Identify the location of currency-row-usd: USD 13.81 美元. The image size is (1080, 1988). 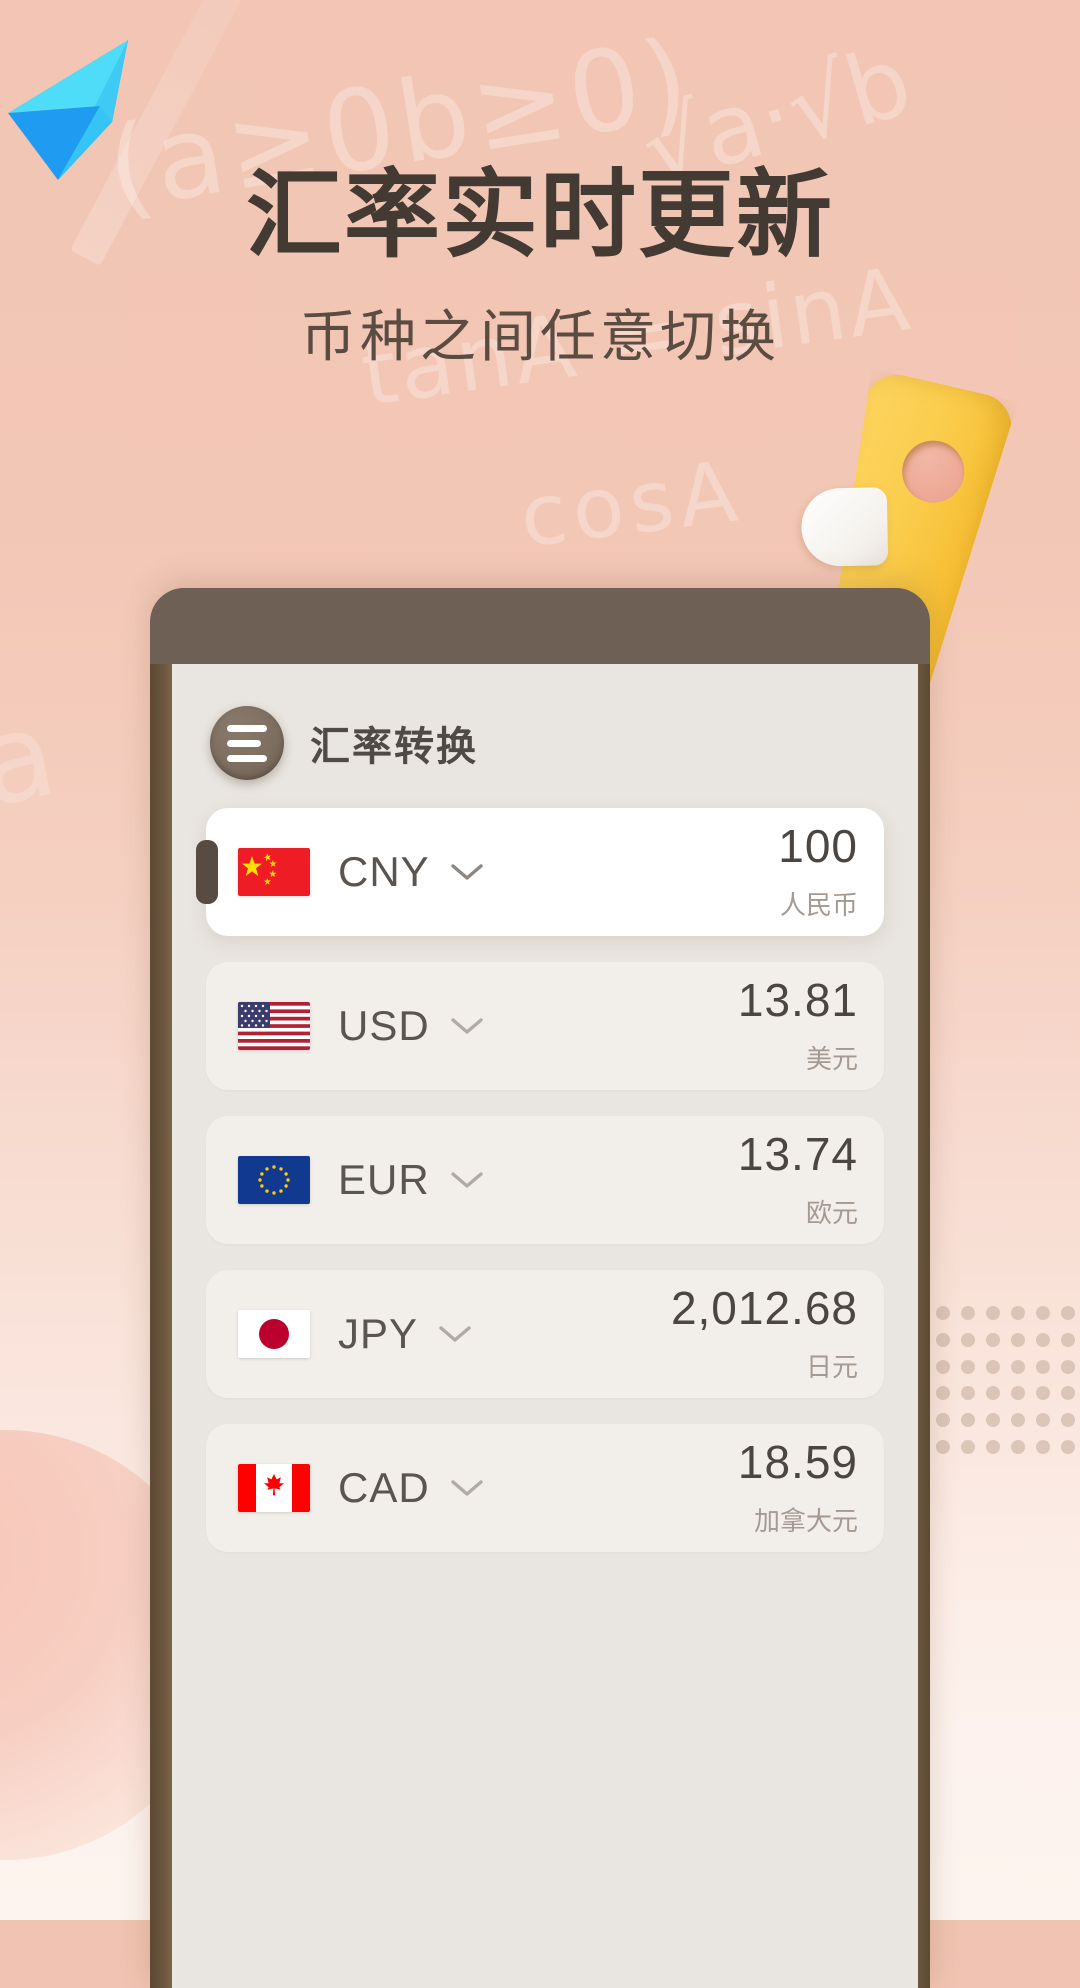
(545, 1026).